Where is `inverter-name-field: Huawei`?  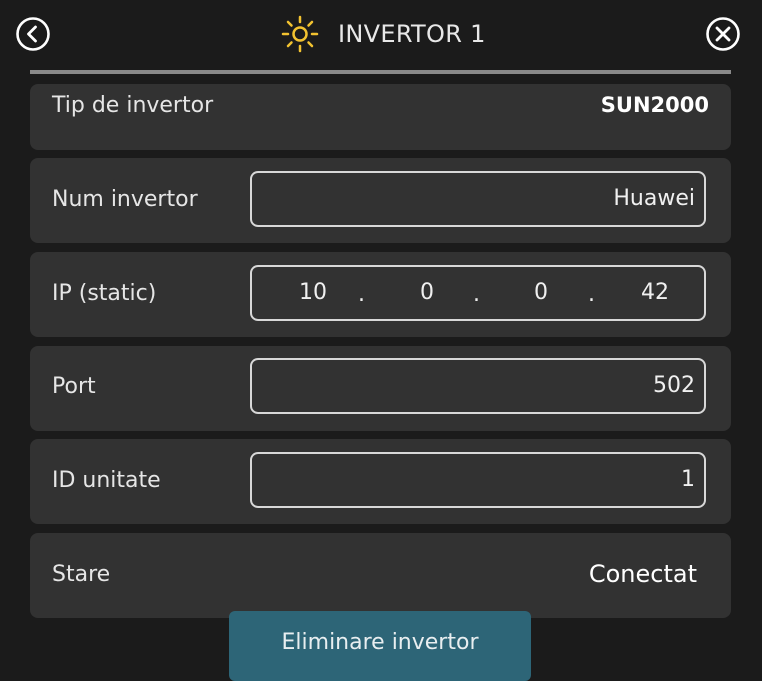 inverter-name-field: Huawei is located at coordinates (478, 199).